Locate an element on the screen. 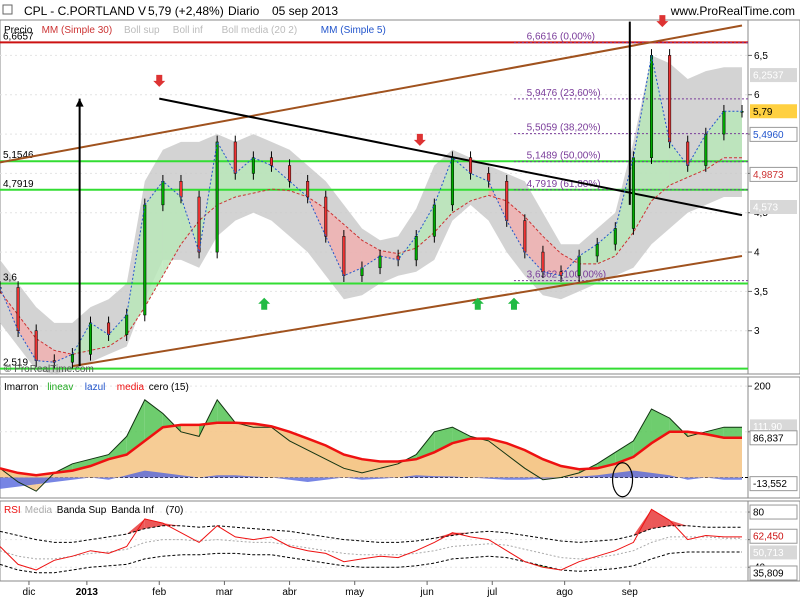 The width and height of the screenshot is (800, 600). imarron-legend-item: lineav is located at coordinates (60, 387).